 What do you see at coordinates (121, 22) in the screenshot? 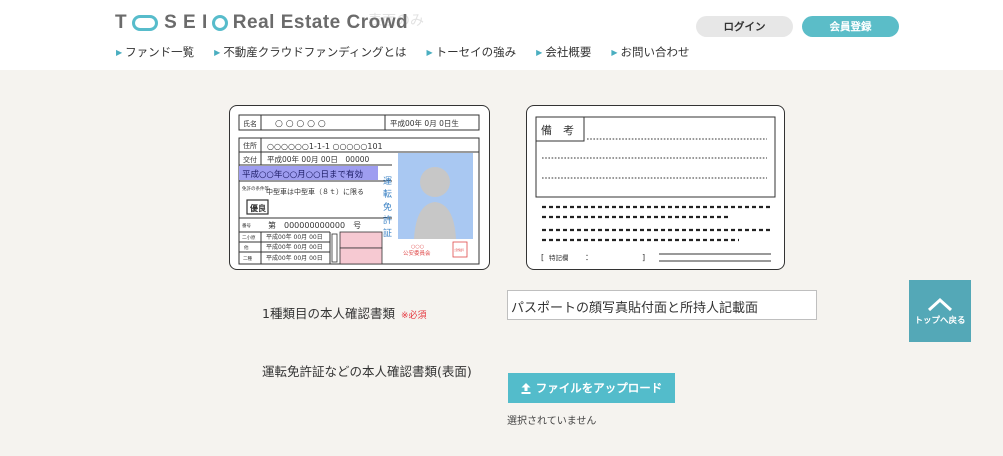
I see `logo-letter-t: T` at bounding box center [121, 22].